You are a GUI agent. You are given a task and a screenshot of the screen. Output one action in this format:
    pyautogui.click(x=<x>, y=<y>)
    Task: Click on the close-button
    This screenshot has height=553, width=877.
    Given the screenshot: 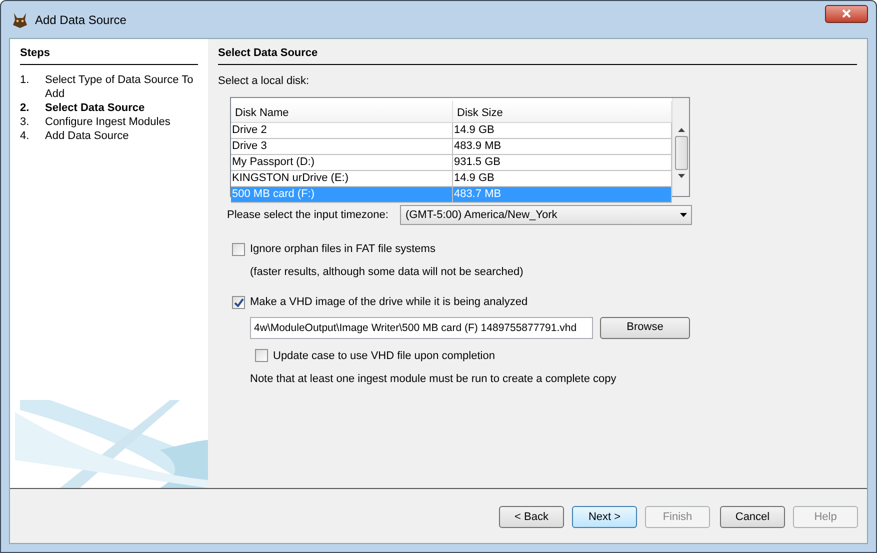 What is the action you would take?
    pyautogui.click(x=846, y=13)
    